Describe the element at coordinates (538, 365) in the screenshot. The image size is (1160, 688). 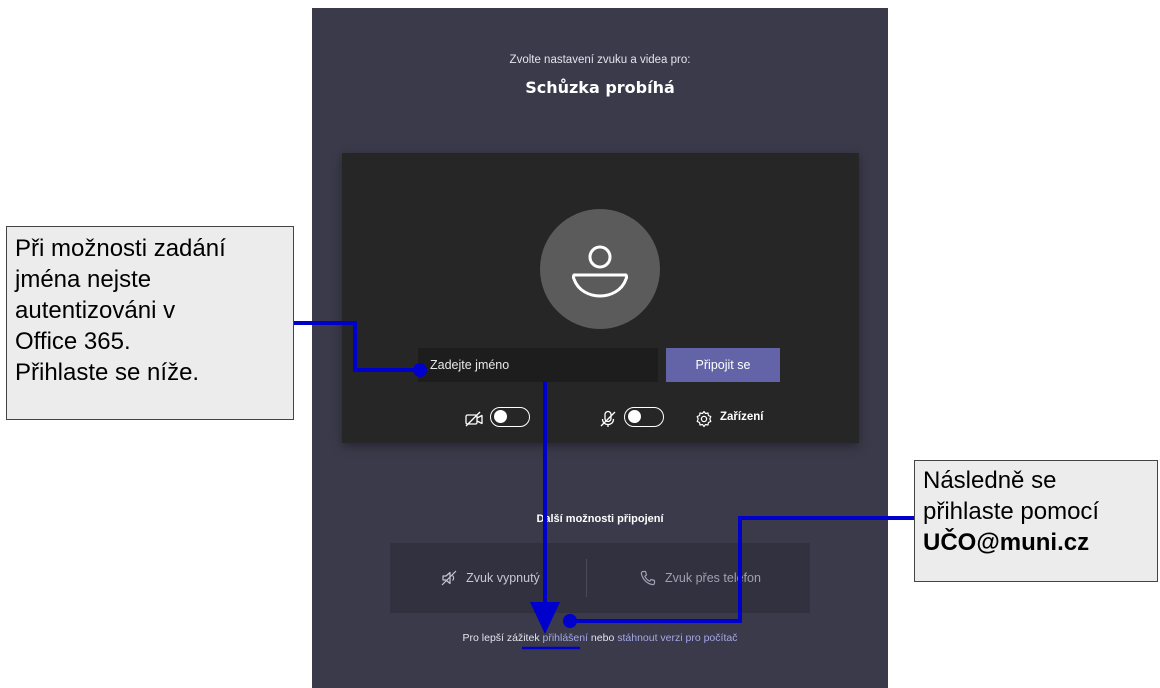
I see `name-input` at that location.